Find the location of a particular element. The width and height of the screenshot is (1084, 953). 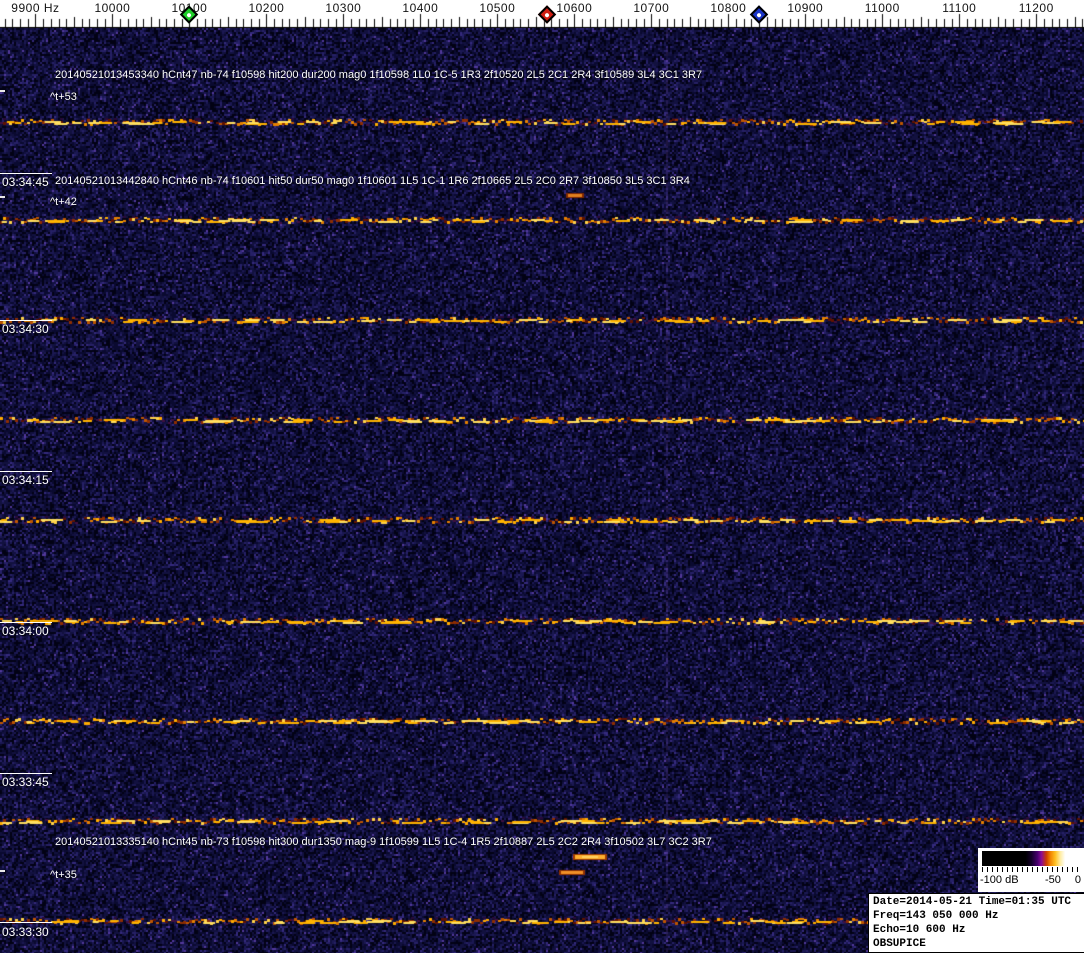

time-label: 03:34:30 is located at coordinates (25, 329).